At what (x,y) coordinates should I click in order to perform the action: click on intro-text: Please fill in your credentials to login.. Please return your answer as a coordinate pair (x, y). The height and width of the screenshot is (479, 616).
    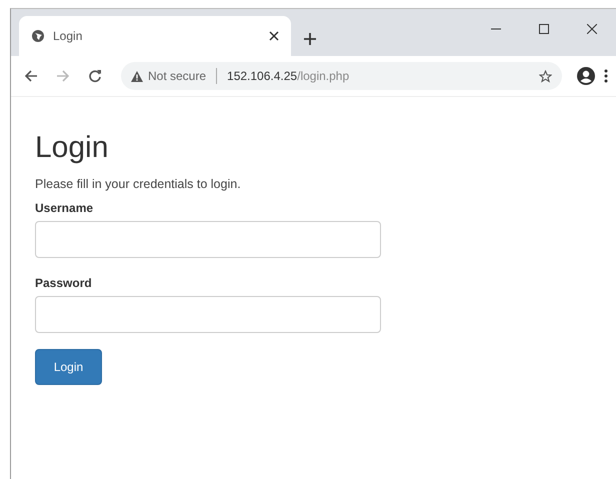
    Looking at the image, I should click on (138, 184).